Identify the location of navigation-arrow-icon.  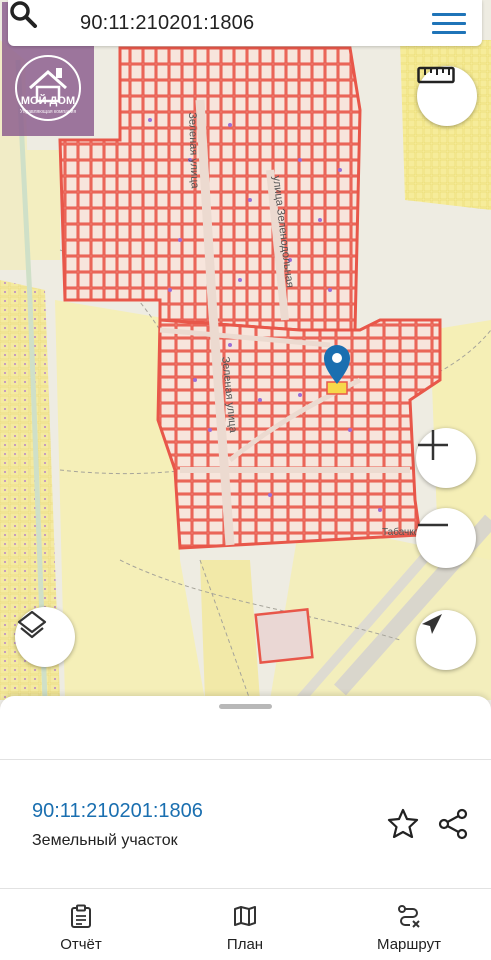
(432, 624).